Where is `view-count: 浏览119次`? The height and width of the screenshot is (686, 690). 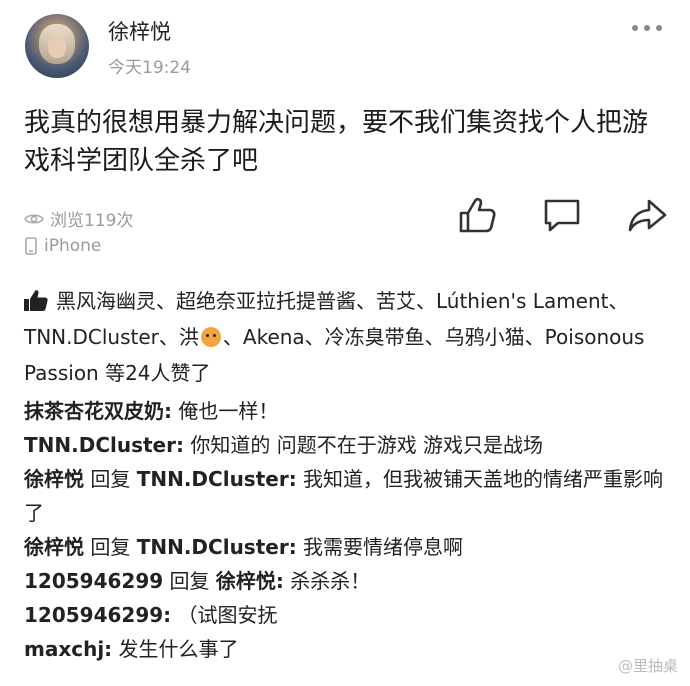
view-count: 浏览119次 is located at coordinates (78, 218).